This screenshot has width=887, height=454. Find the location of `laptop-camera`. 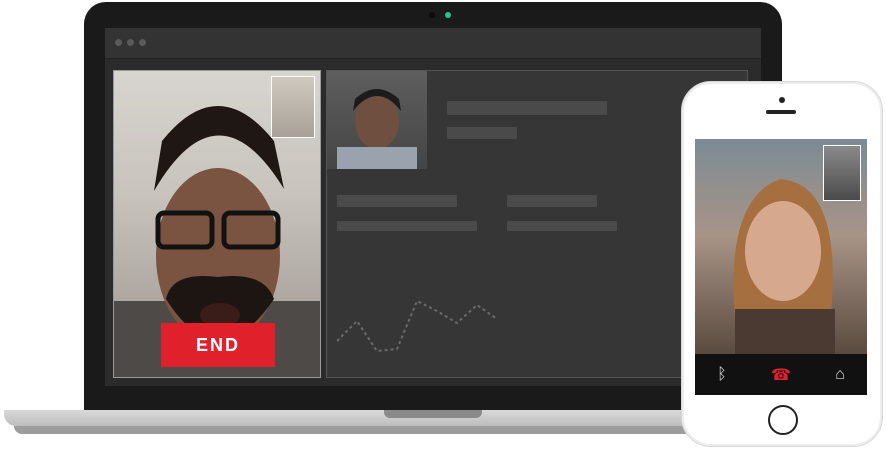

laptop-camera is located at coordinates (432, 15).